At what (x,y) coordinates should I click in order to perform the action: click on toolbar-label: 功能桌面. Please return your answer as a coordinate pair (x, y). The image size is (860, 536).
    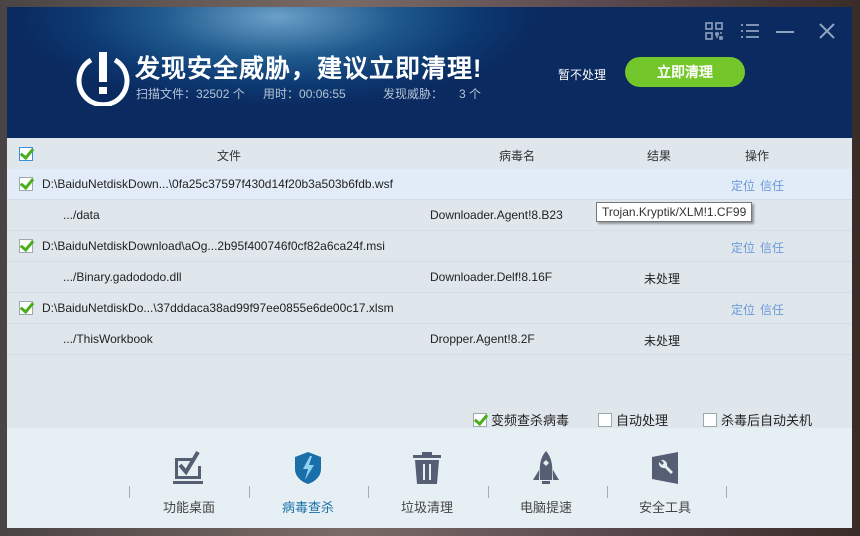
    Looking at the image, I should click on (188, 507).